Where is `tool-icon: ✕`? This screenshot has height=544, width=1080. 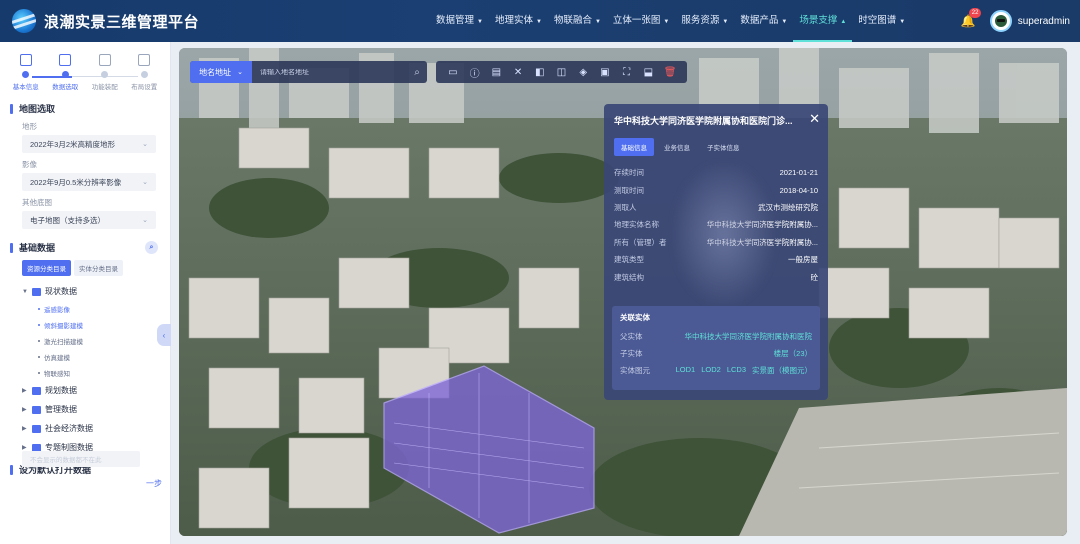
tool-icon: ✕ is located at coordinates (518, 72).